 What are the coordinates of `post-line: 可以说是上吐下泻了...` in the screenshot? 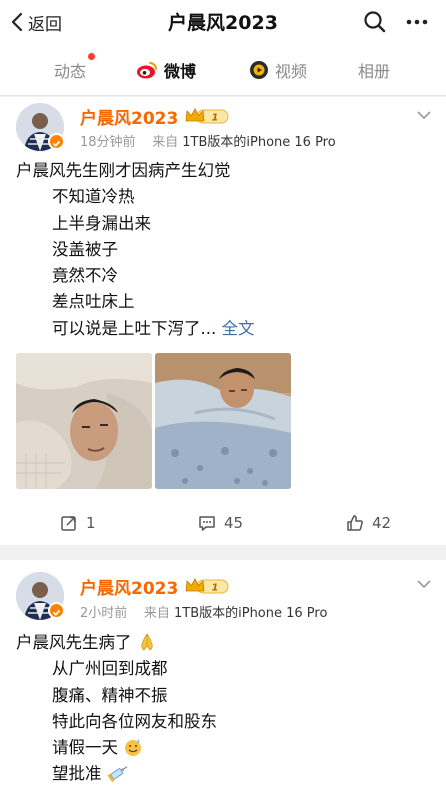 It's located at (134, 328).